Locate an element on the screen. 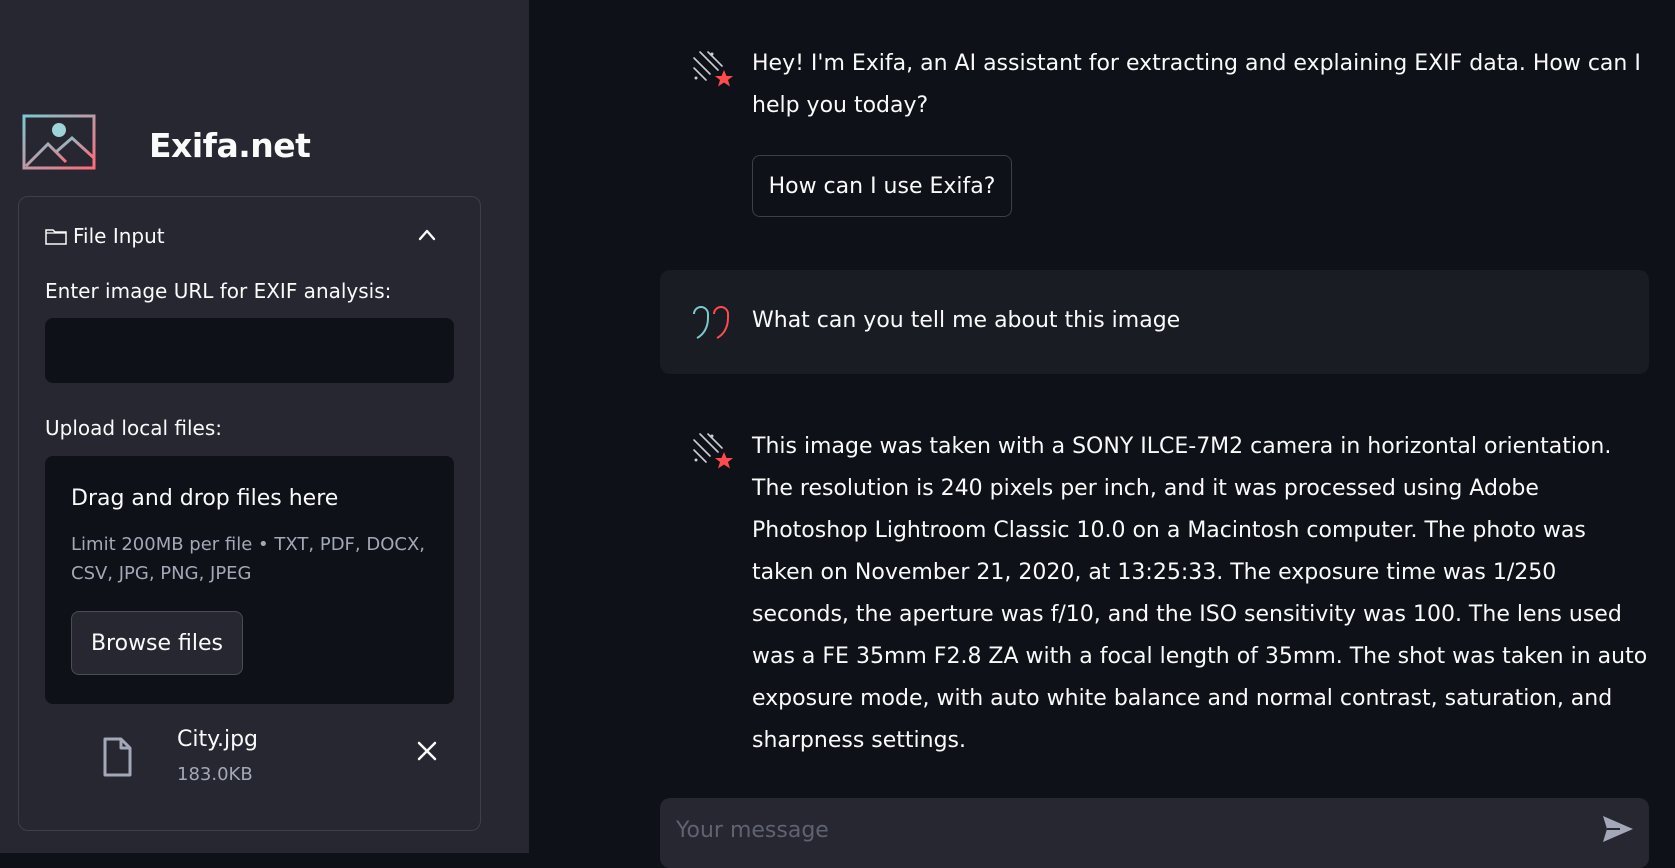  brand: Exifa.net is located at coordinates (166, 142).